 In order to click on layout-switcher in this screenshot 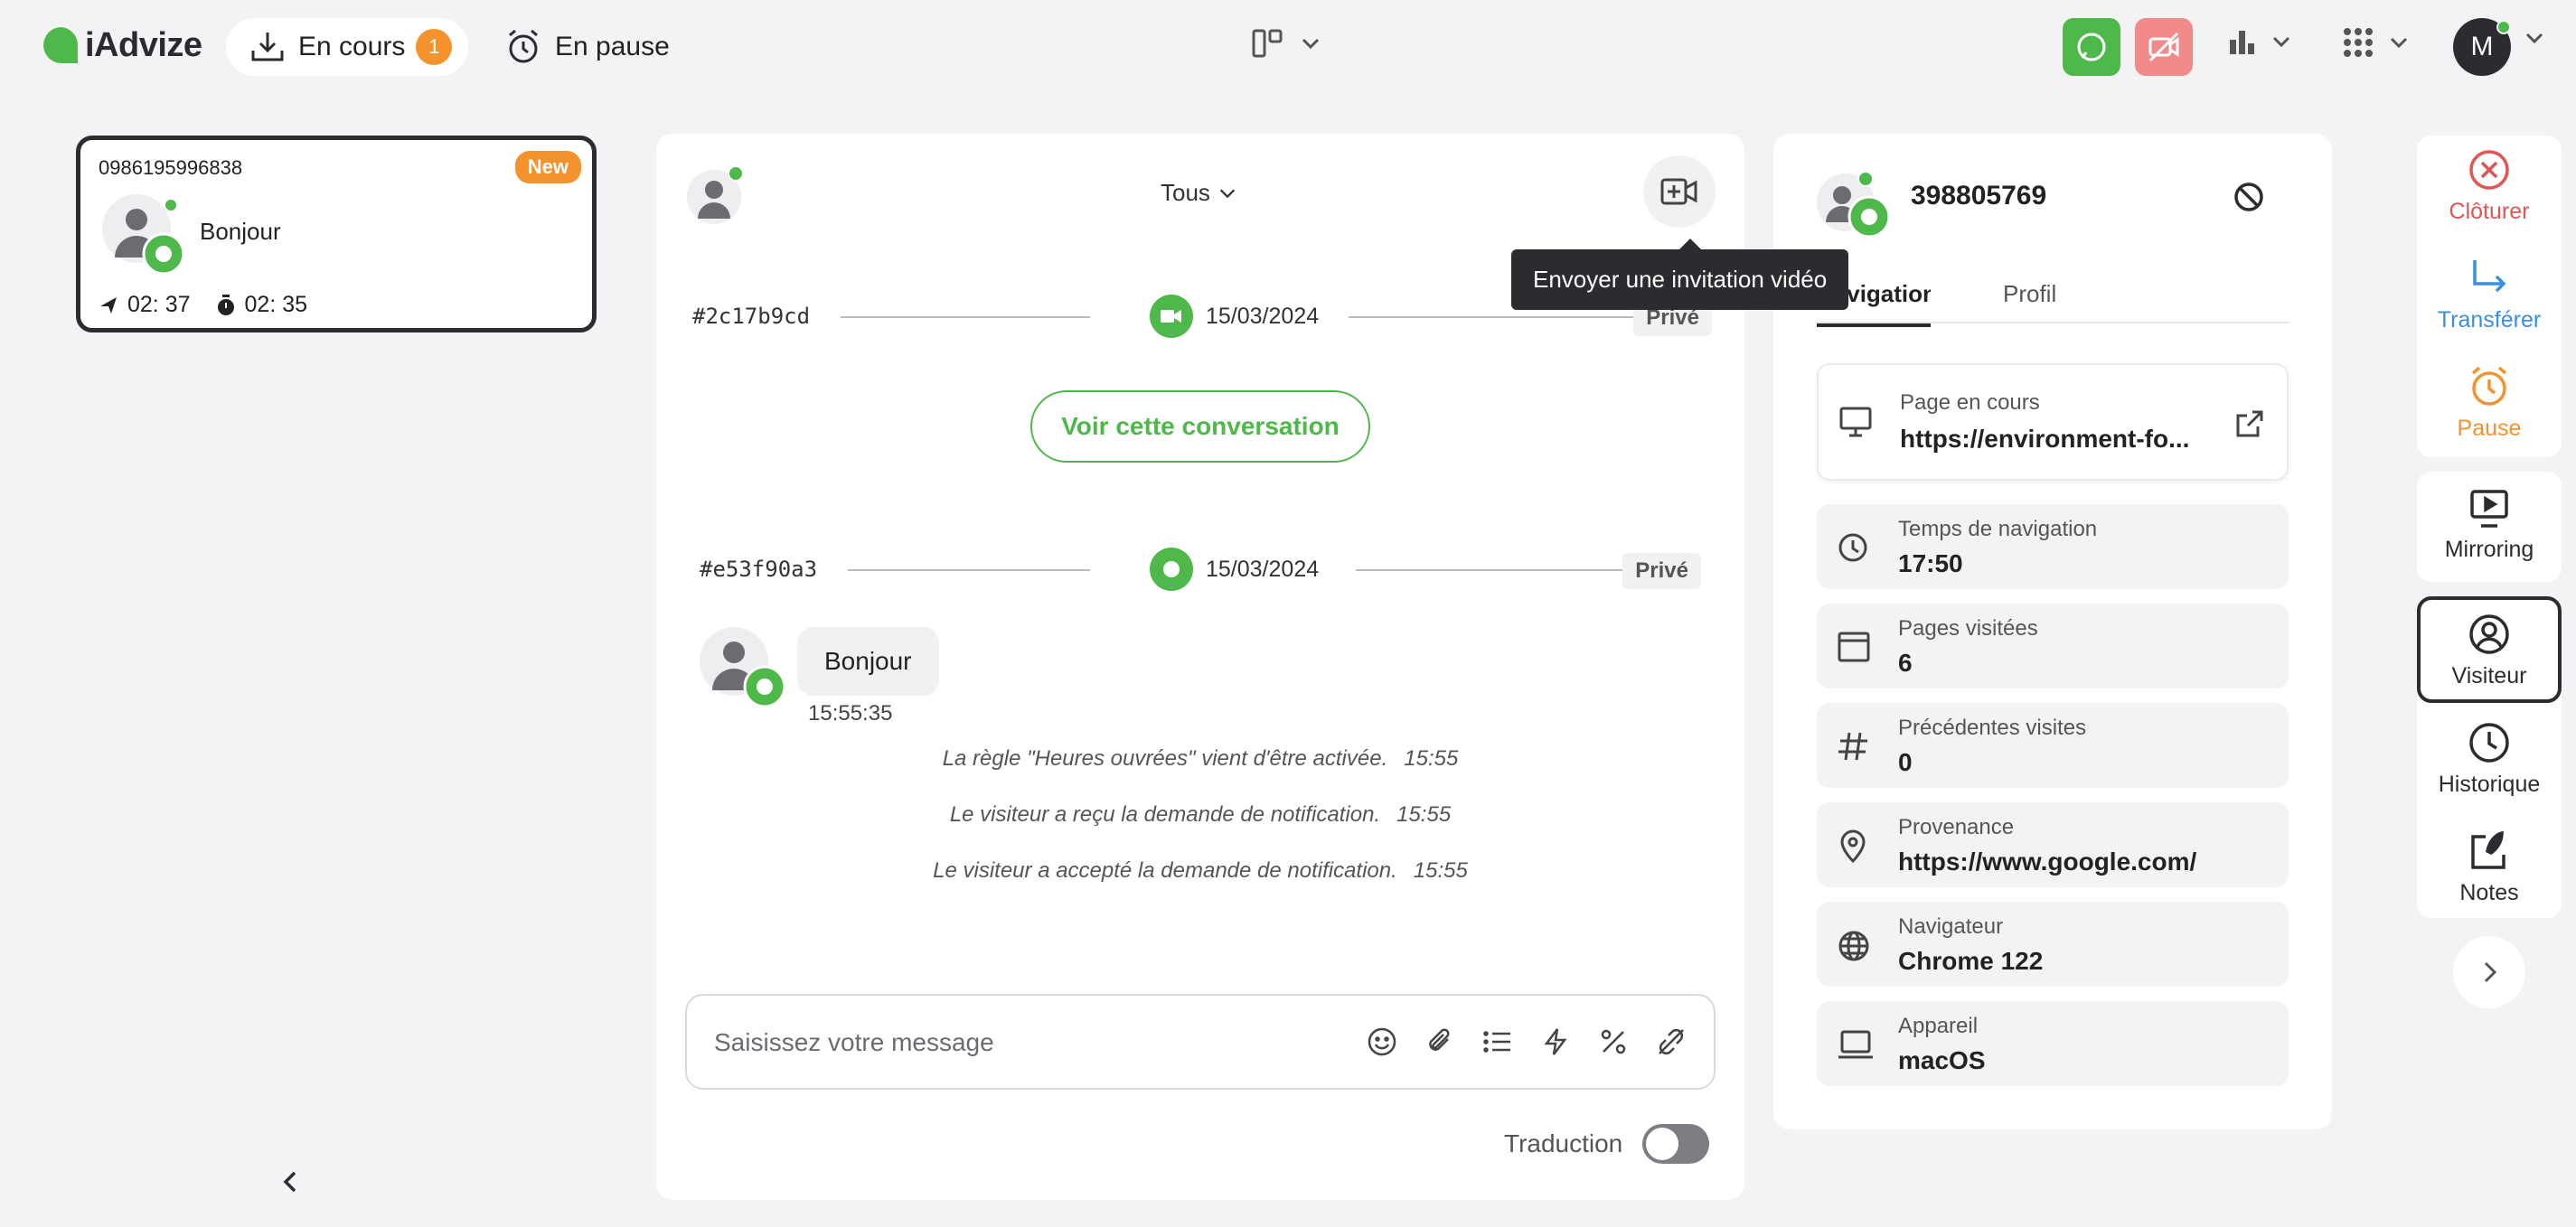, I will do `click(1286, 44)`.